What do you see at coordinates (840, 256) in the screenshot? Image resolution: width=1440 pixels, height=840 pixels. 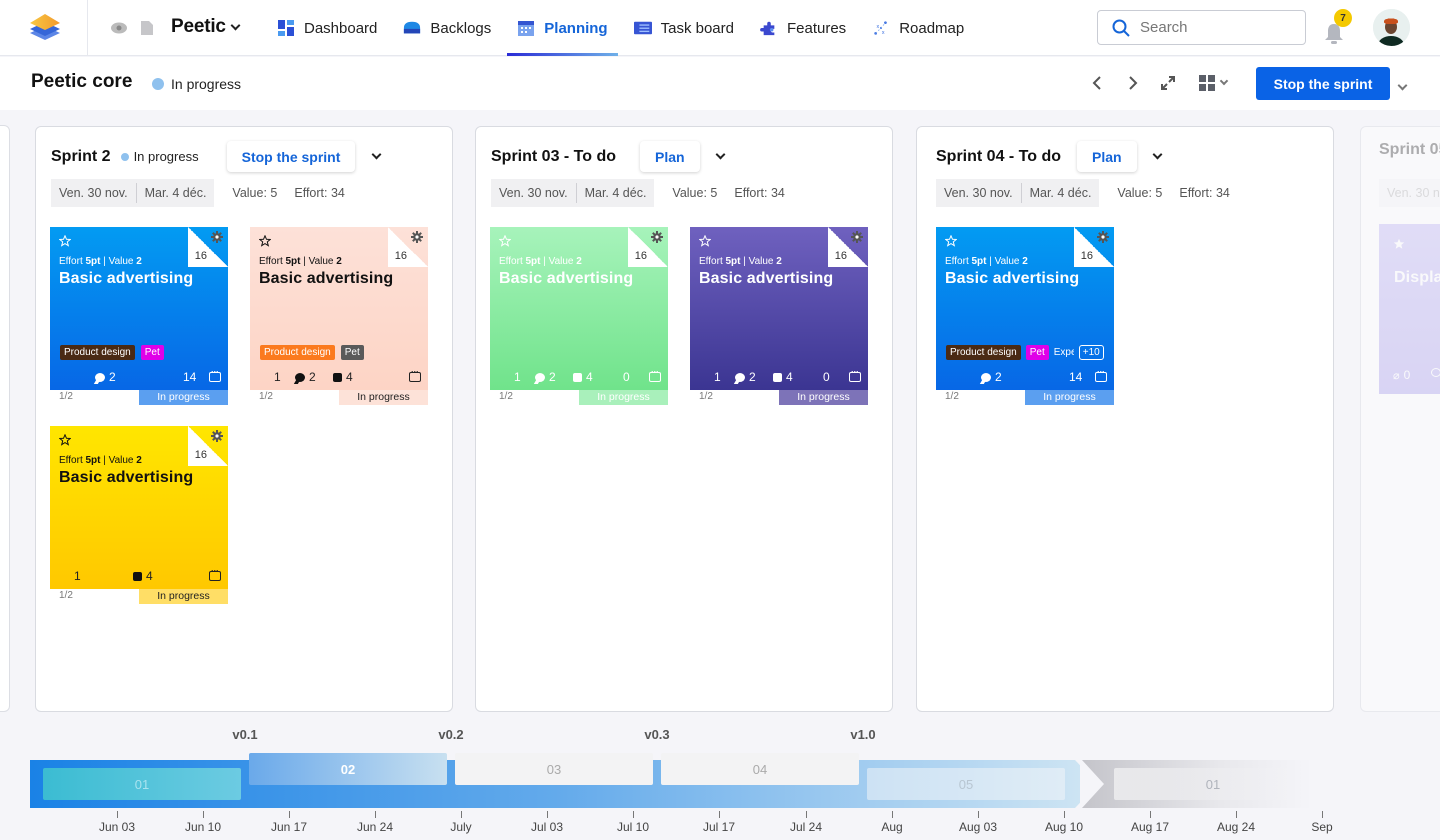 I see `card-number: 16` at bounding box center [840, 256].